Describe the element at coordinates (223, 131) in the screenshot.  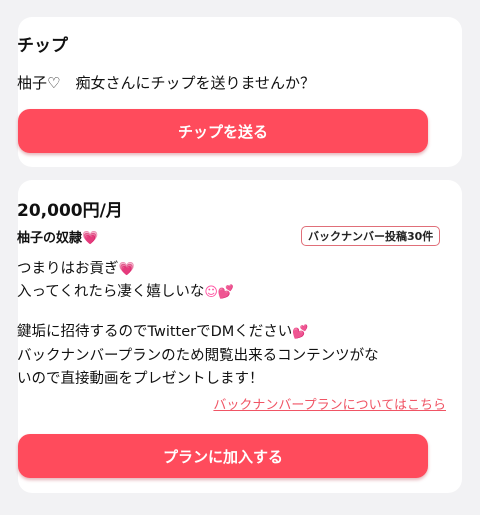
I see `send-tip-button: チップを送る` at that location.